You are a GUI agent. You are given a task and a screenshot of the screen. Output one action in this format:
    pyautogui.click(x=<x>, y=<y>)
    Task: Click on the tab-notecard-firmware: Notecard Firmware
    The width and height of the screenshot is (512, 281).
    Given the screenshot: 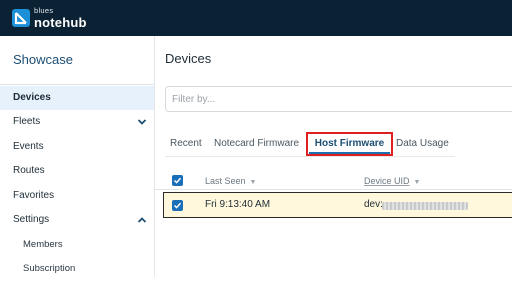 What is the action you would take?
    pyautogui.click(x=256, y=143)
    